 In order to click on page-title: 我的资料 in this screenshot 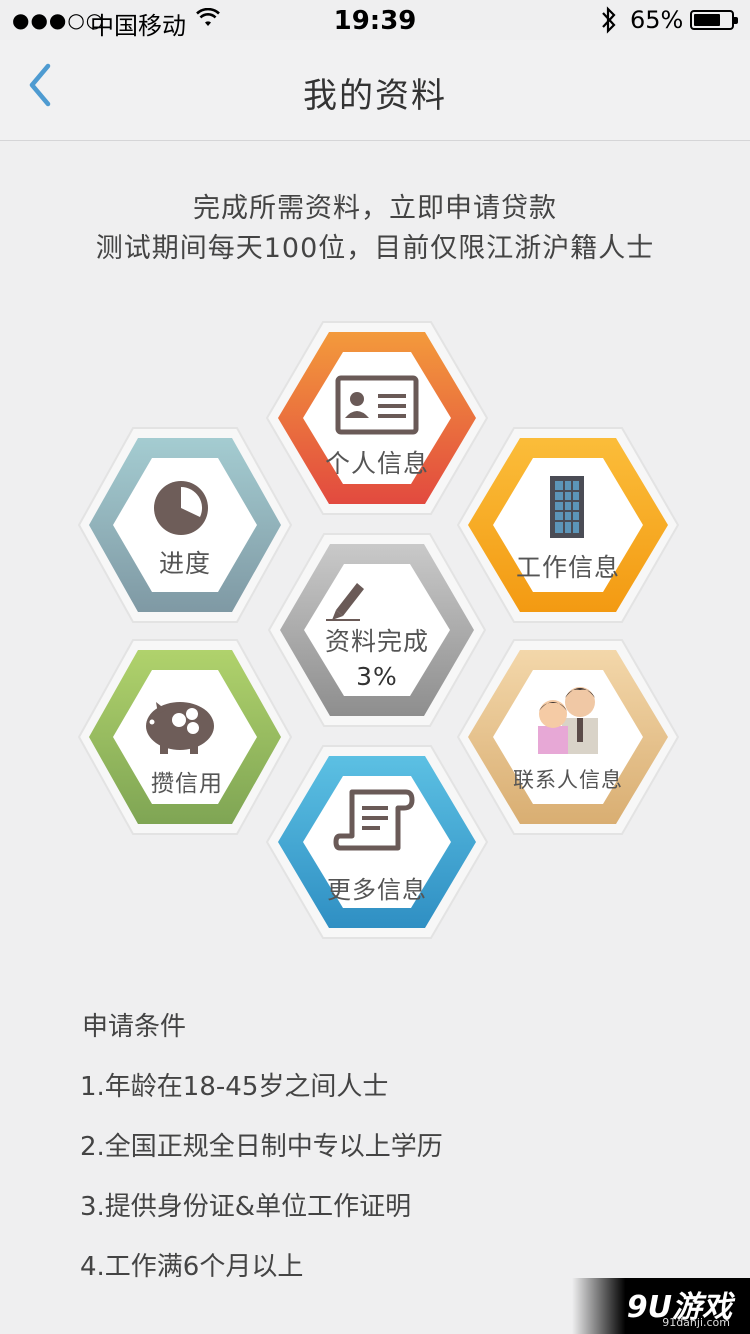, I will do `click(375, 96)`.